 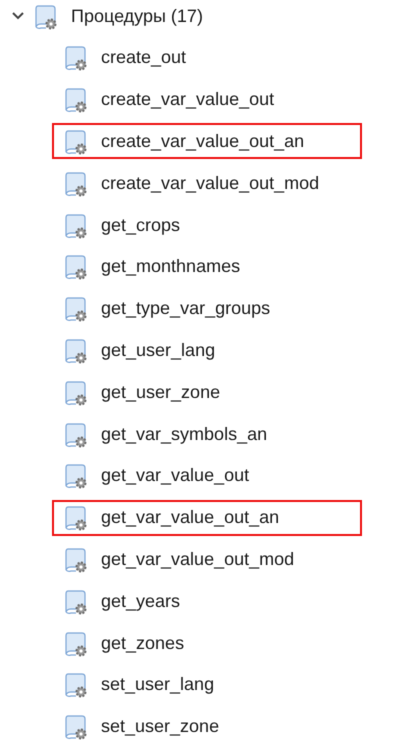 I want to click on item-label: get_var_value_out_mod, so click(x=197, y=559).